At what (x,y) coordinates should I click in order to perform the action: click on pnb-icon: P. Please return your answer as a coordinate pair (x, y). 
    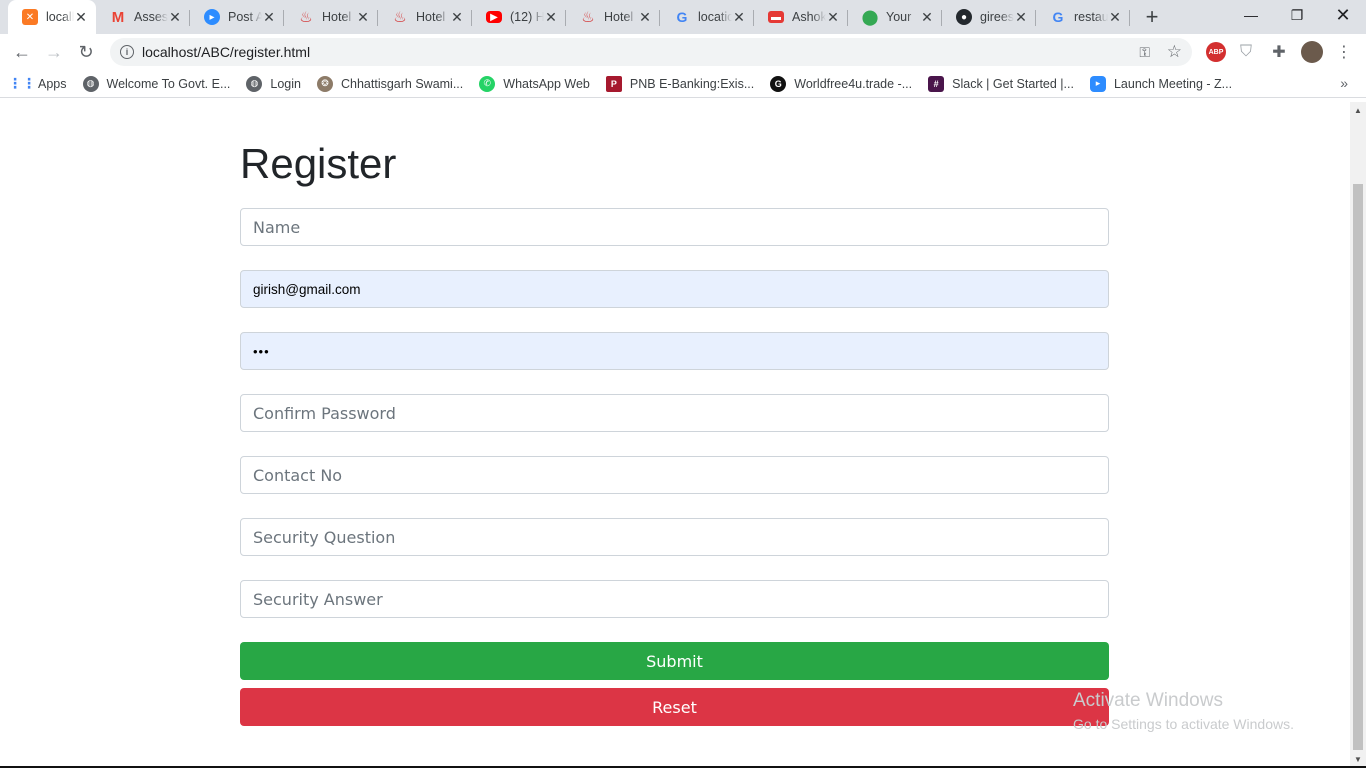
    Looking at the image, I should click on (613, 83).